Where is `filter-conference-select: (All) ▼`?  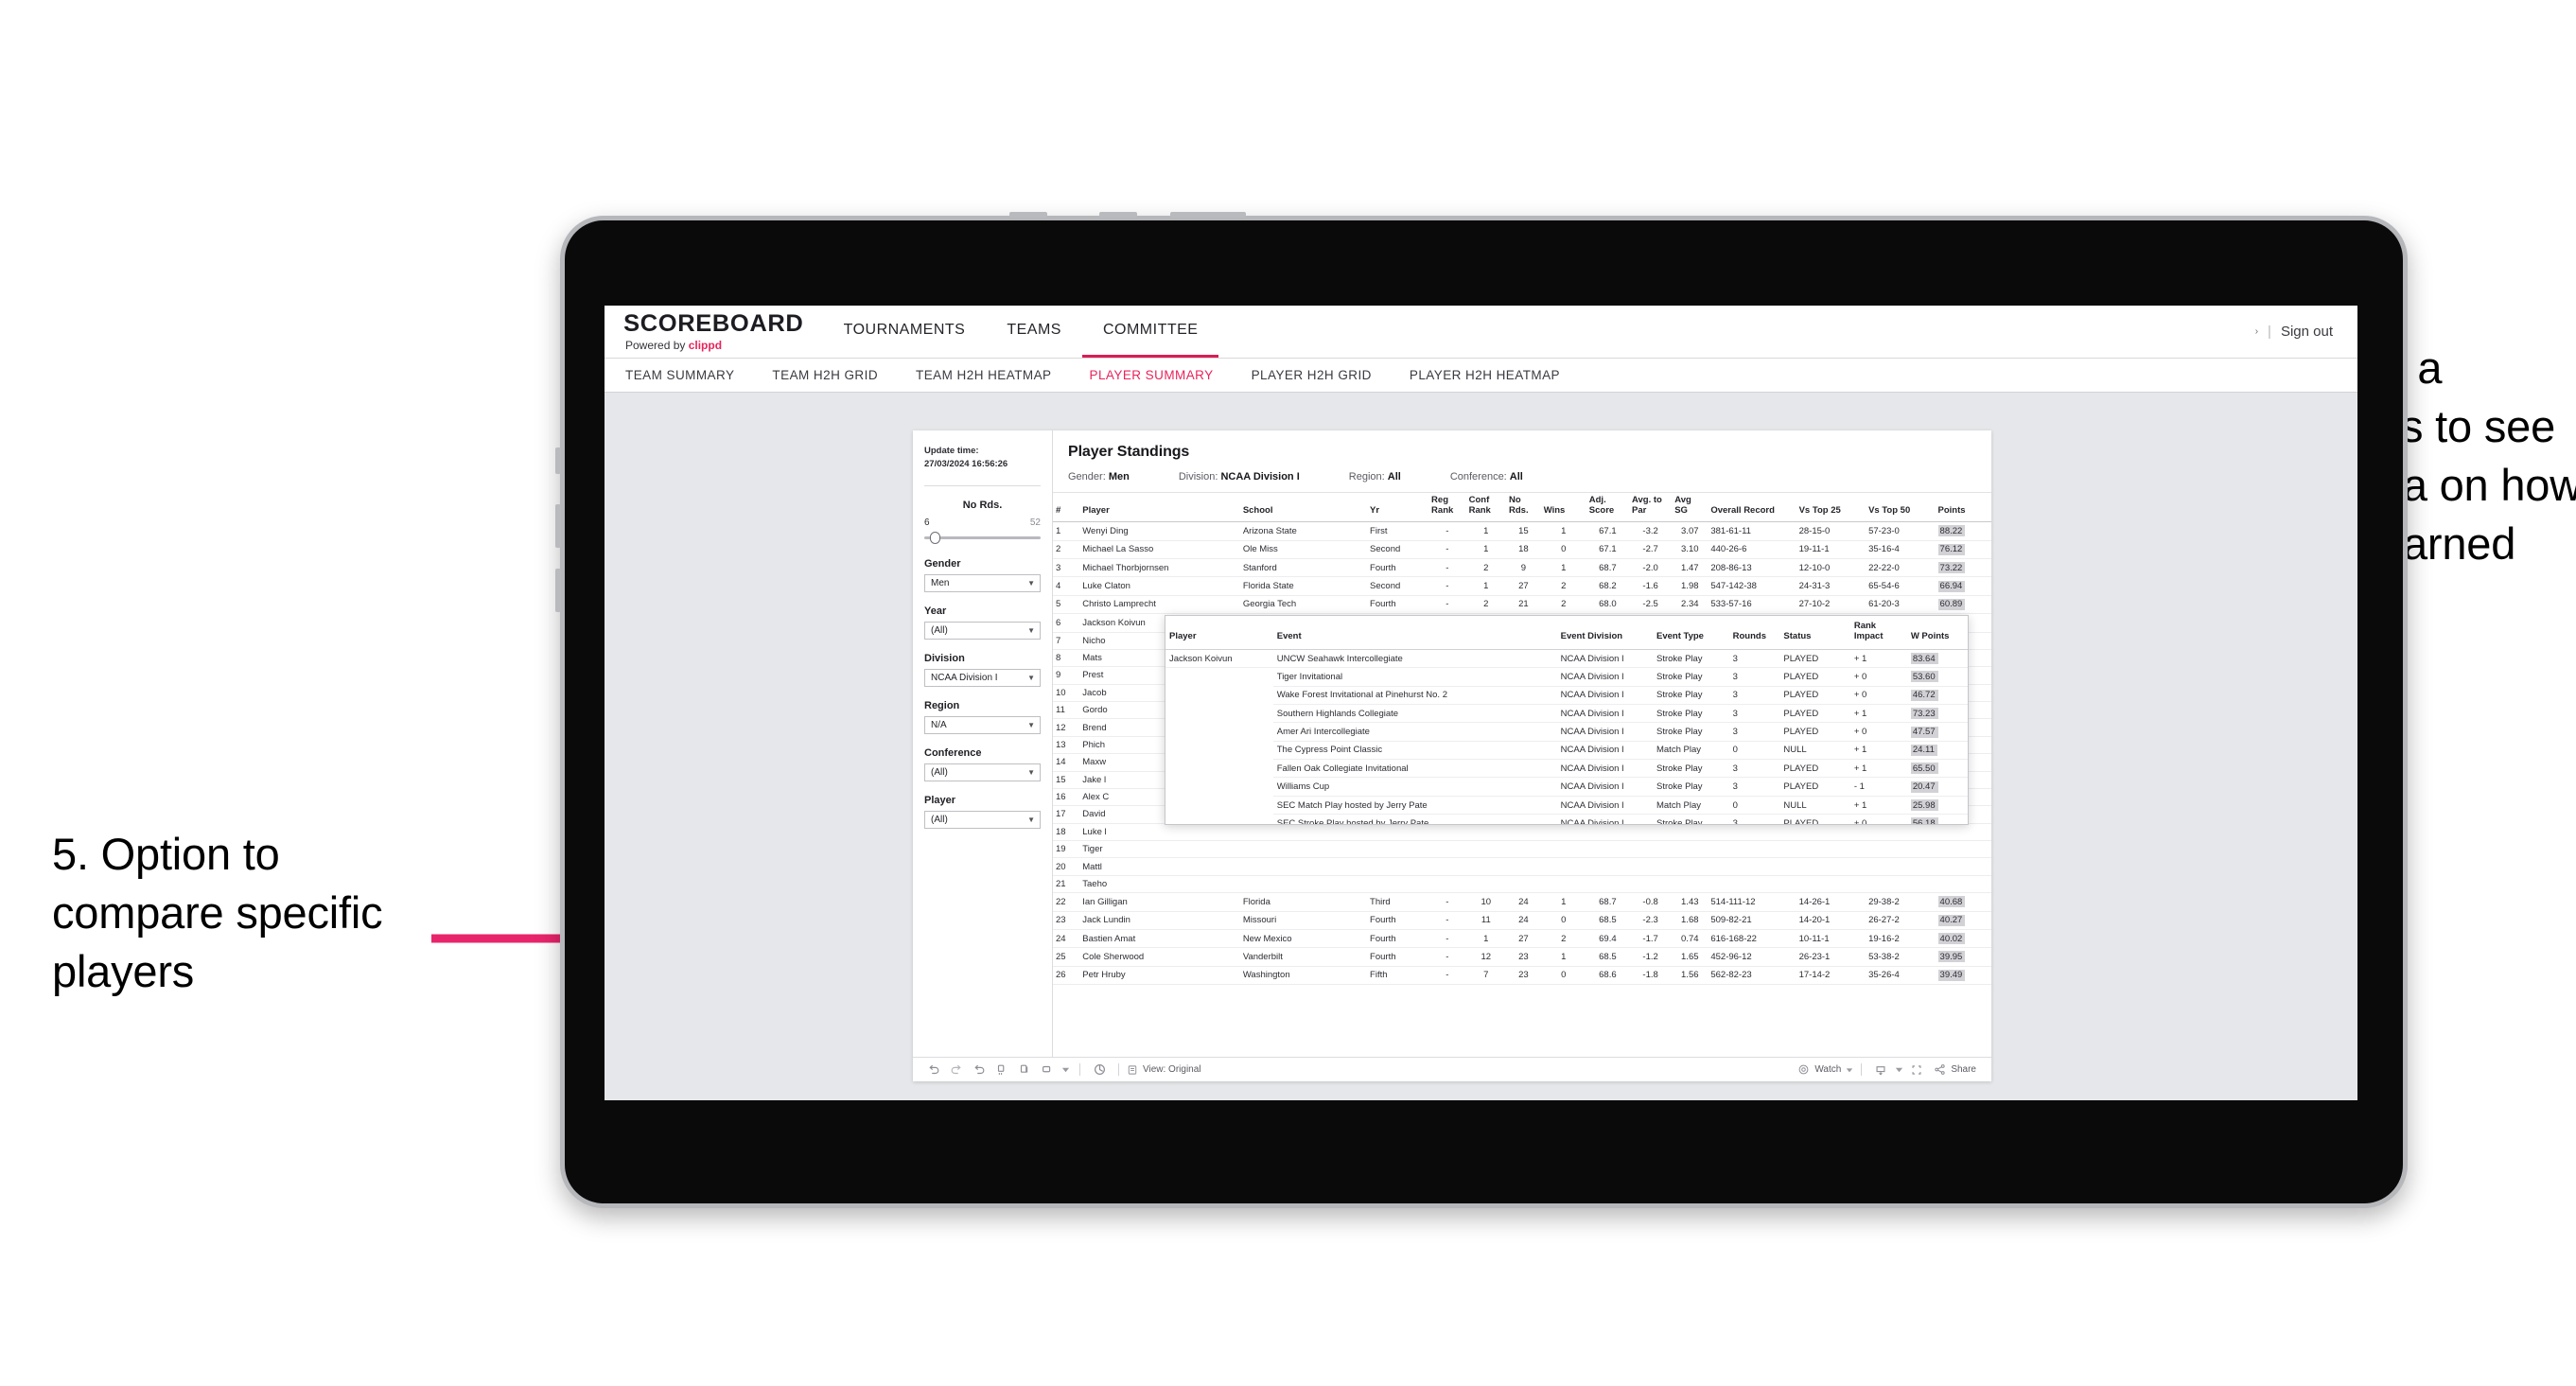 filter-conference-select: (All) ▼ is located at coordinates (982, 772).